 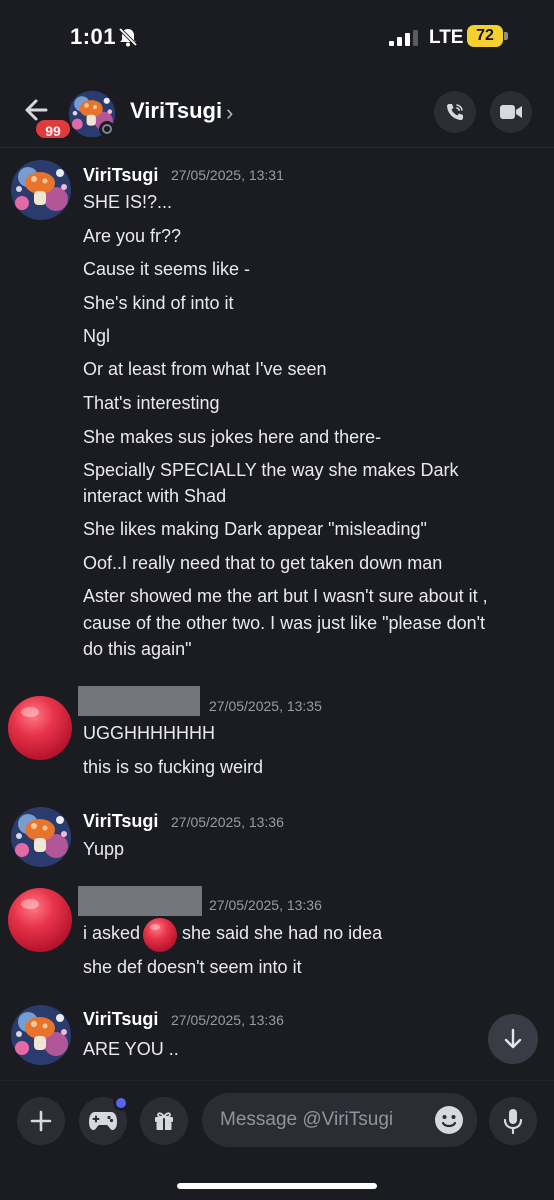 I want to click on message-text: this is so fucking weird, so click(x=173, y=767).